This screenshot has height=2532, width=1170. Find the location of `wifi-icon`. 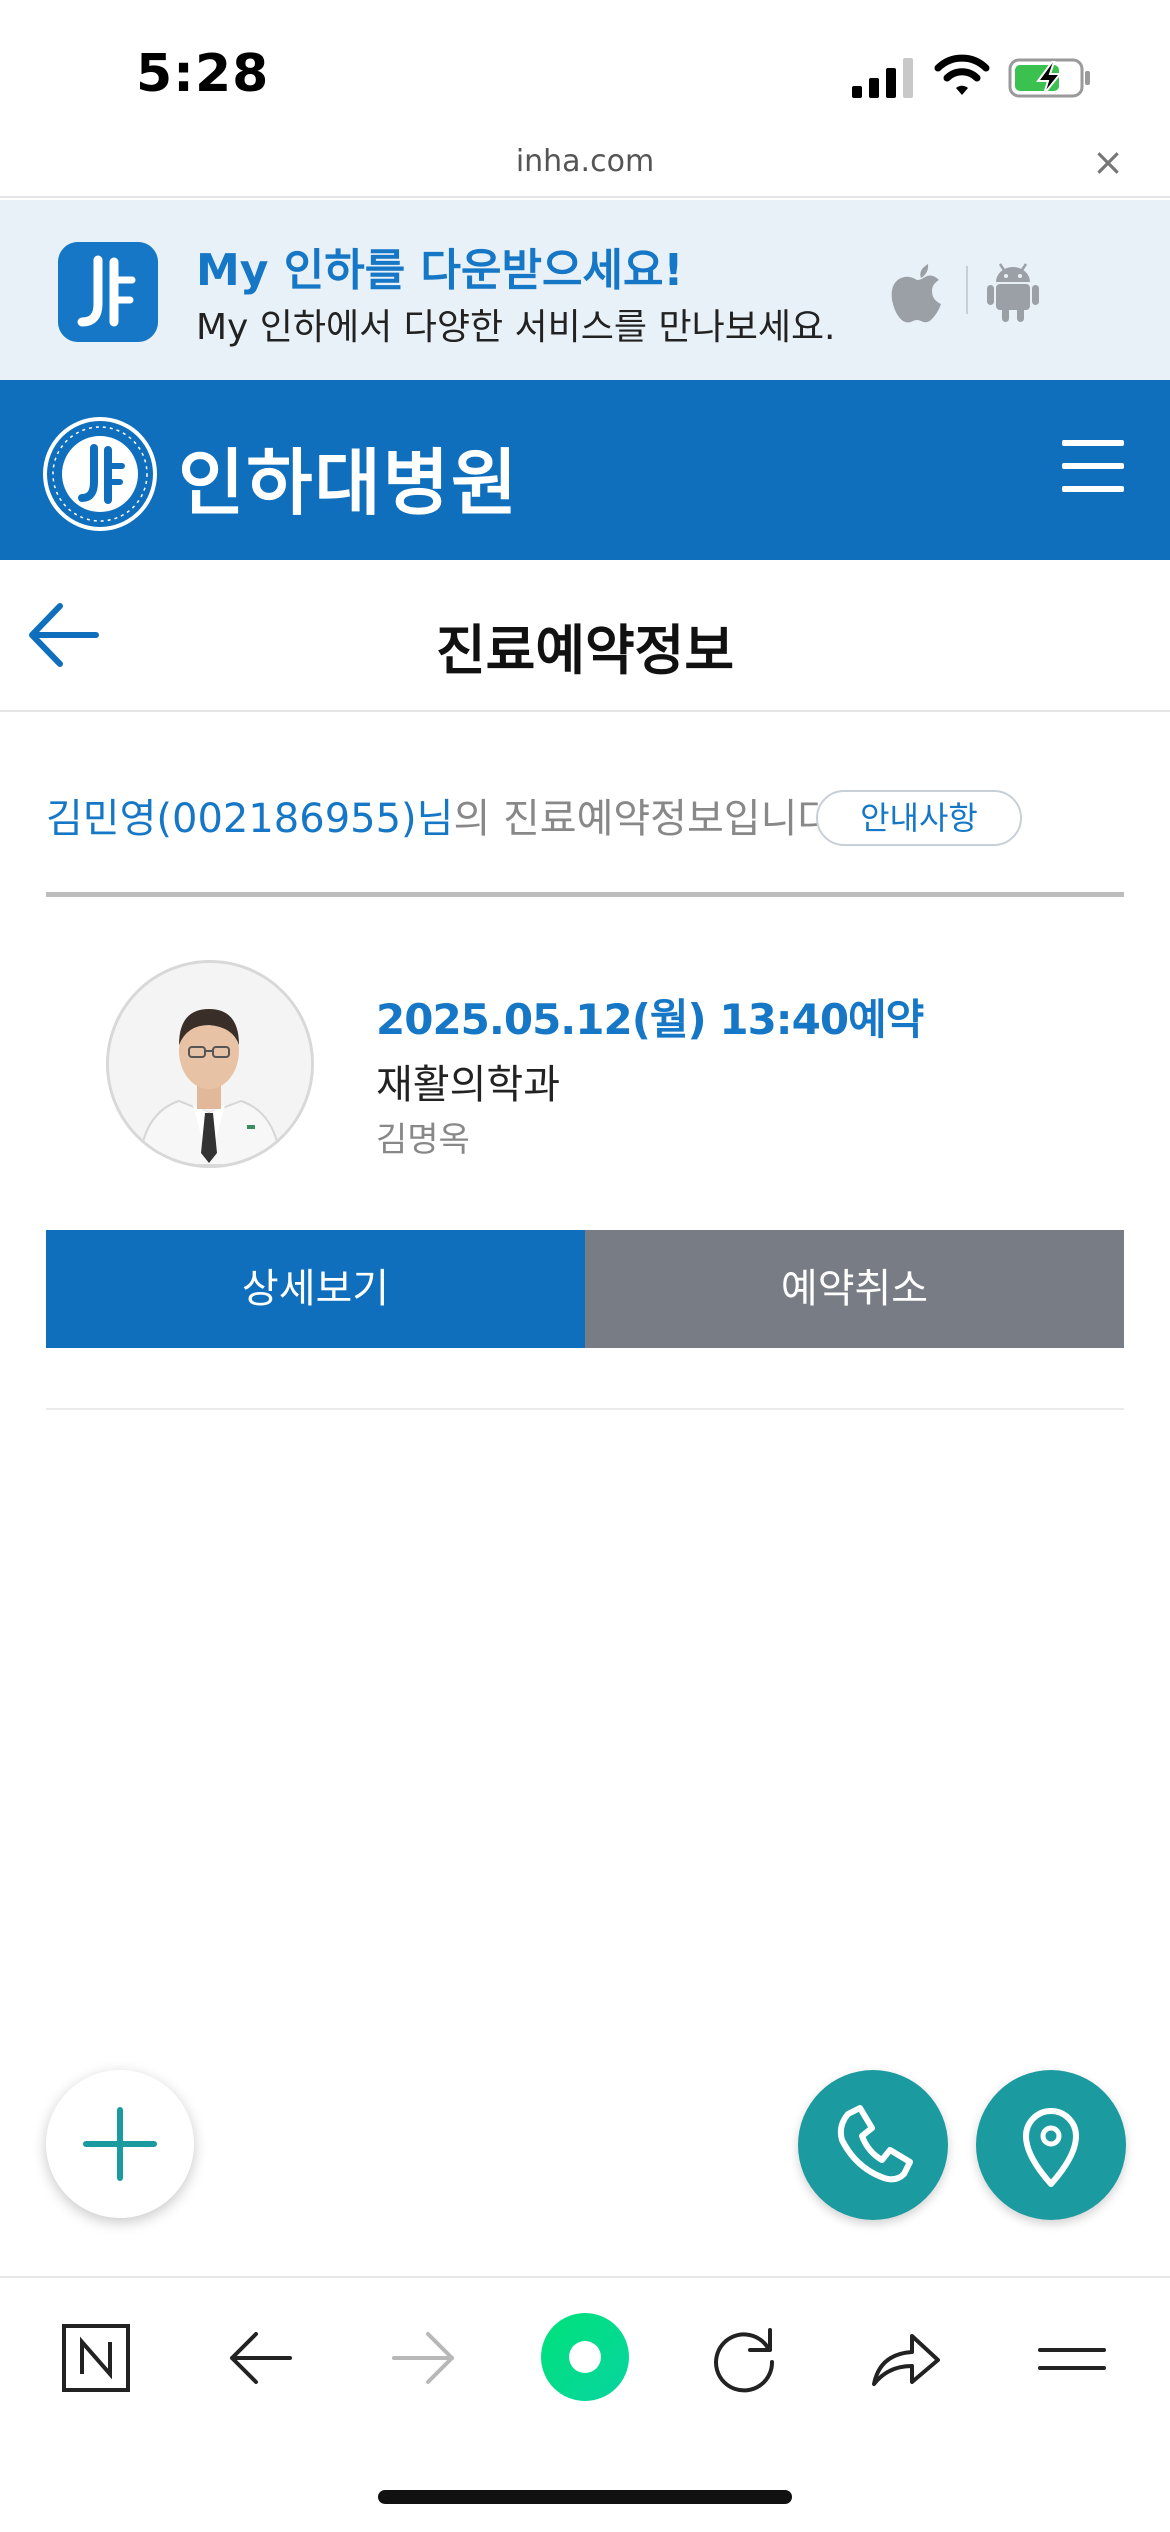

wifi-icon is located at coordinates (962, 74).